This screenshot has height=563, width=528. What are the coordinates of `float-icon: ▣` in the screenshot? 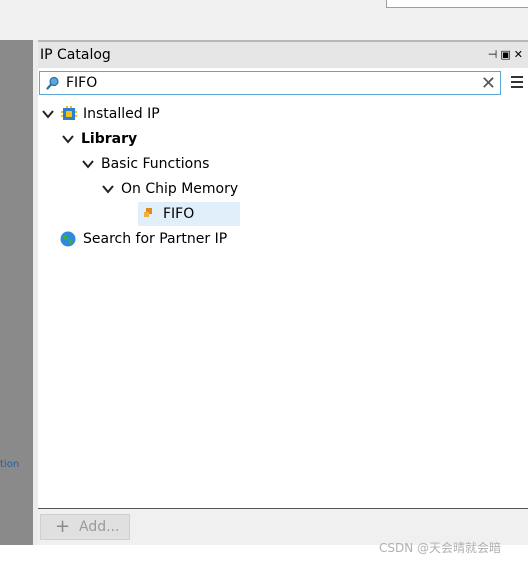 It's located at (506, 54).